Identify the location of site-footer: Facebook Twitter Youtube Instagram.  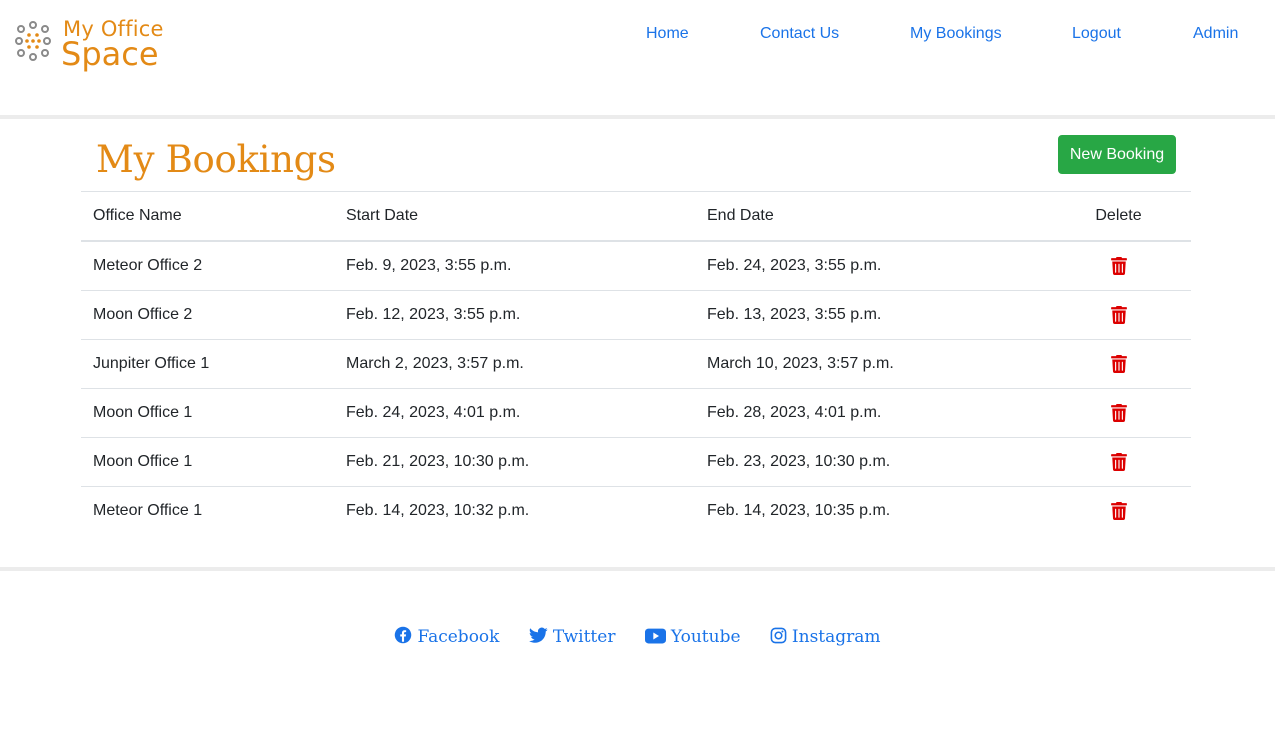
(637, 638).